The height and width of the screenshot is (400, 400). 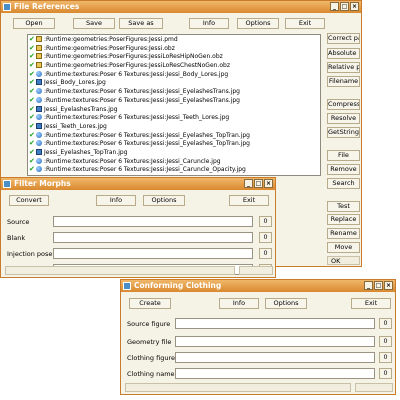 I want to click on window-title: File References, so click(x=47, y=6).